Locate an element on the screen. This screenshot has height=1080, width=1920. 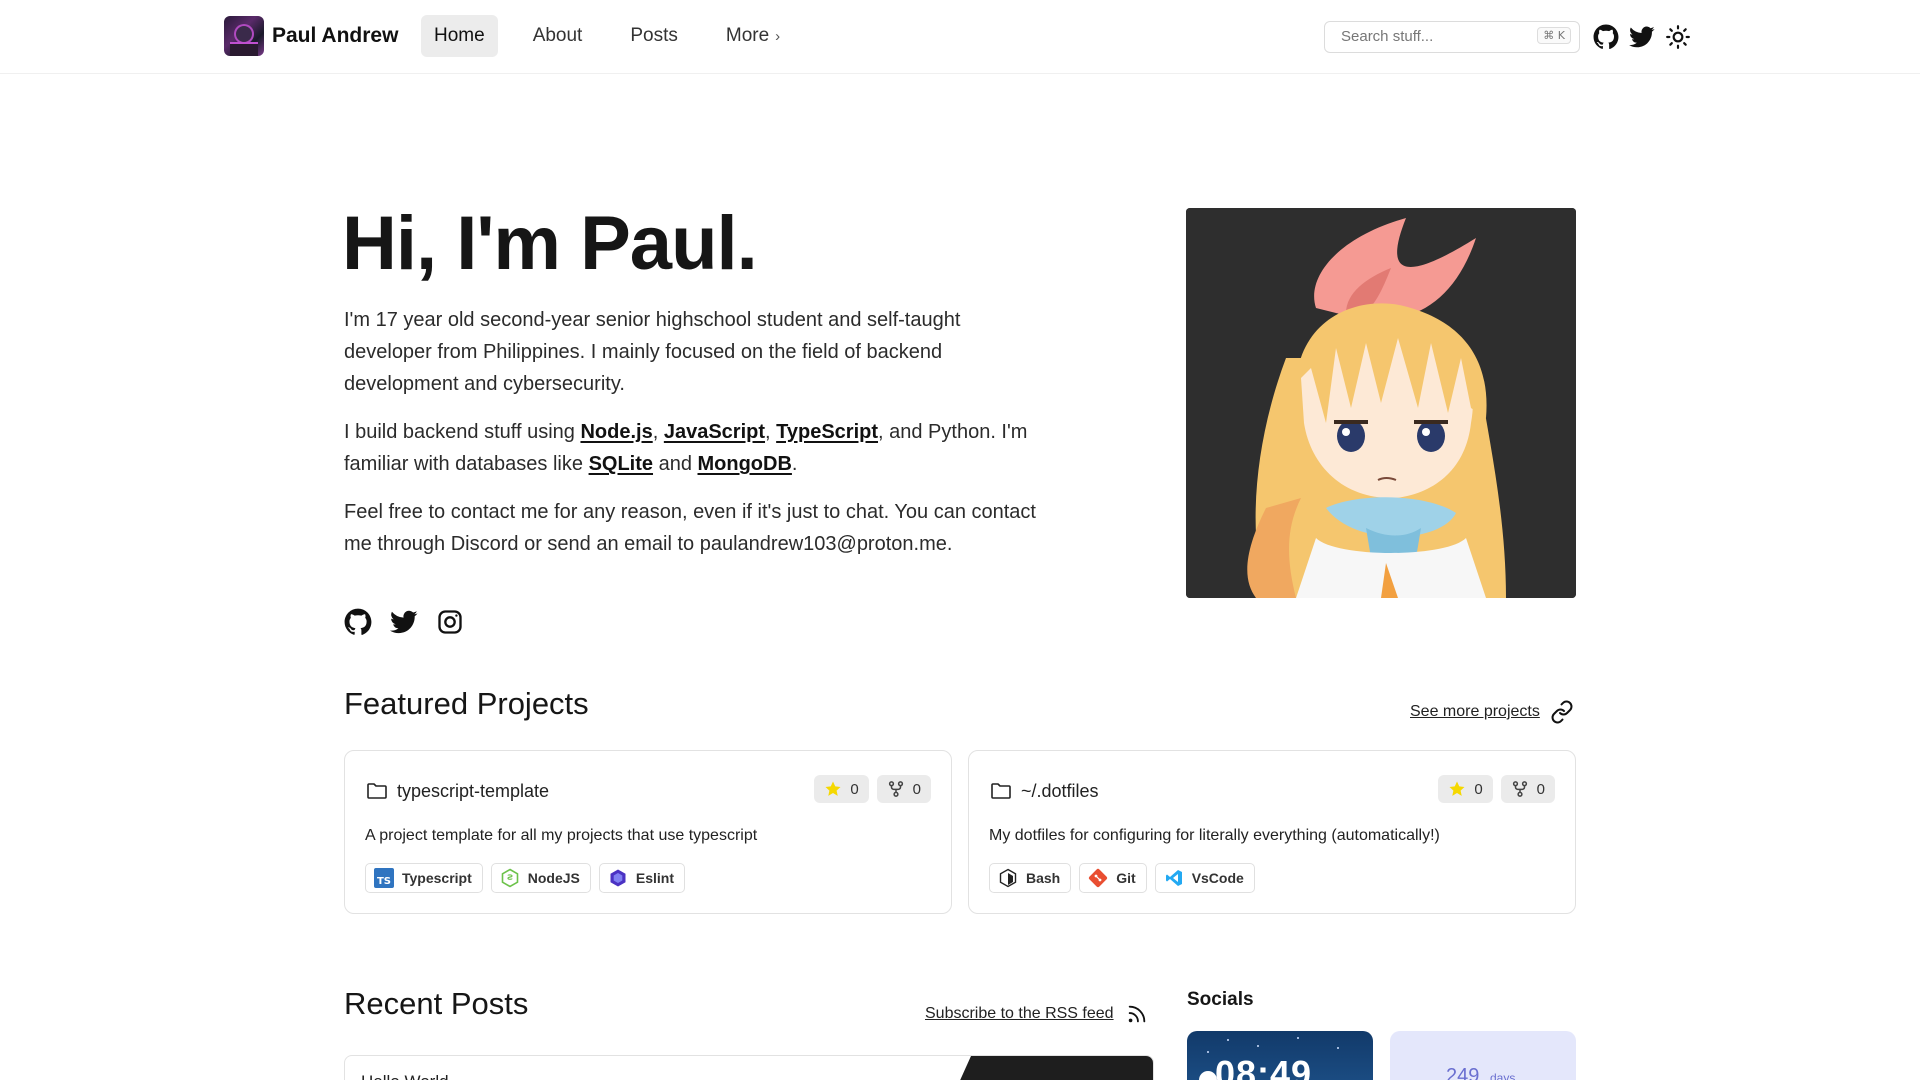
nav-posts: Posts is located at coordinates (654, 36).